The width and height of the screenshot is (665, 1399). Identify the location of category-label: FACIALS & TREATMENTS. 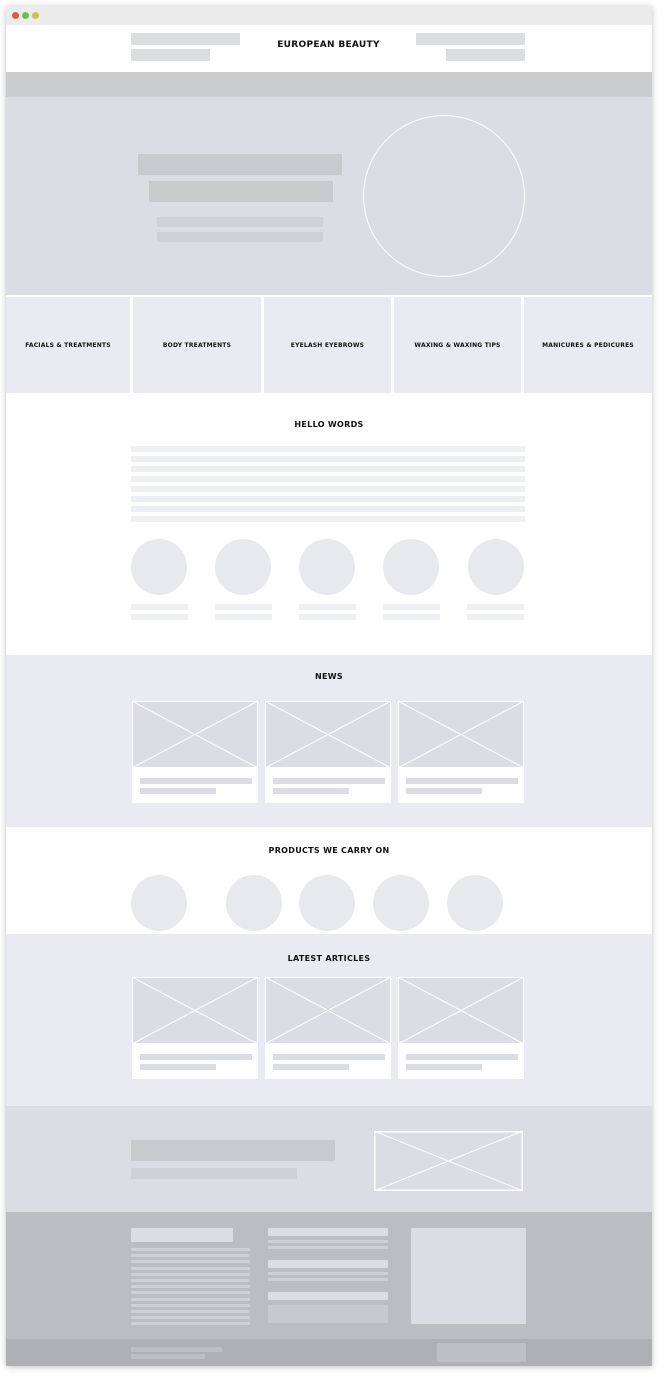
(68, 345).